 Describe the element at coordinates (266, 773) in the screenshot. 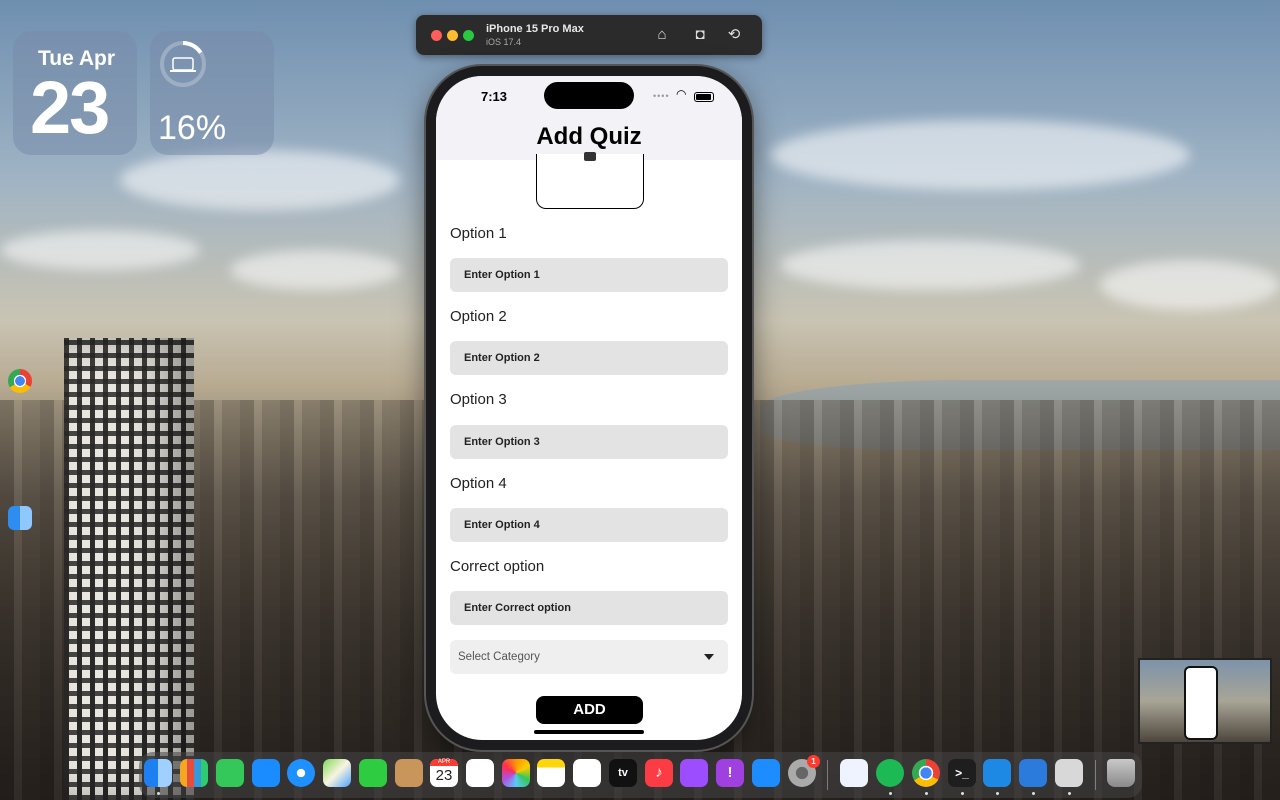

I see `mail-icon` at that location.